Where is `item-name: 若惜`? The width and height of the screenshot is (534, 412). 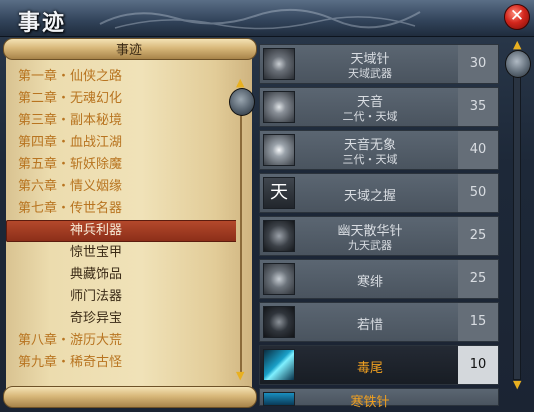
item-name: 若惜 is located at coordinates (369, 325).